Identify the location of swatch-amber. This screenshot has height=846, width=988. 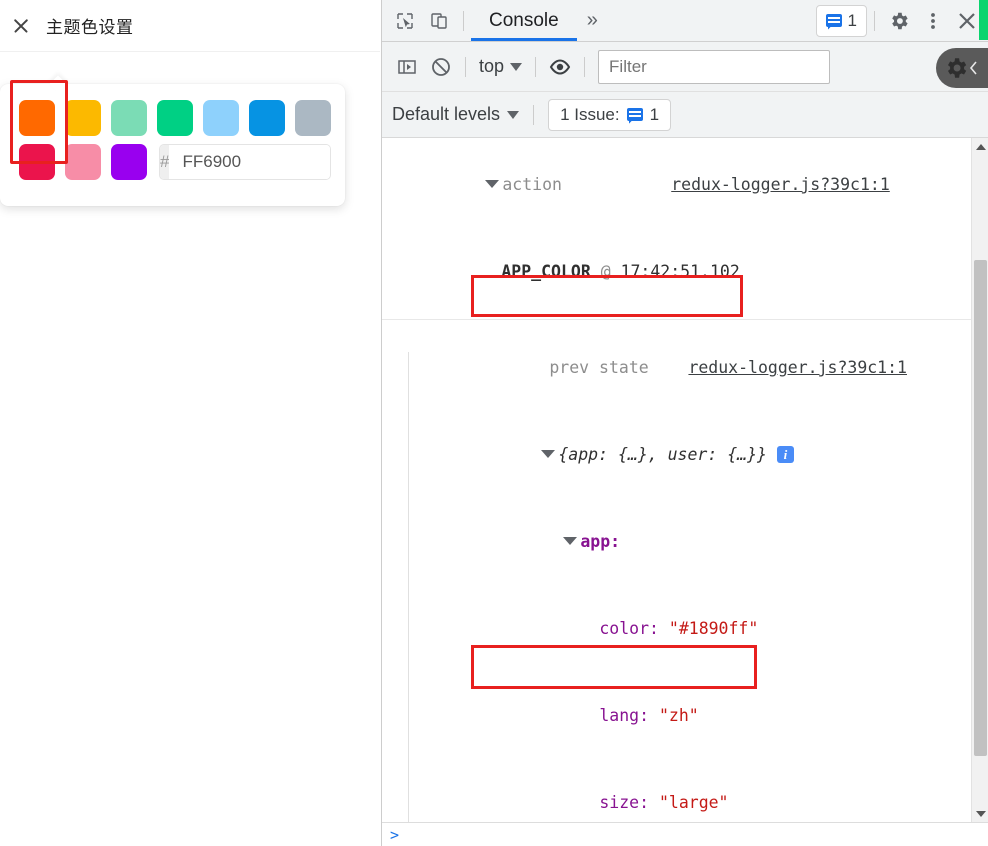
(83, 118).